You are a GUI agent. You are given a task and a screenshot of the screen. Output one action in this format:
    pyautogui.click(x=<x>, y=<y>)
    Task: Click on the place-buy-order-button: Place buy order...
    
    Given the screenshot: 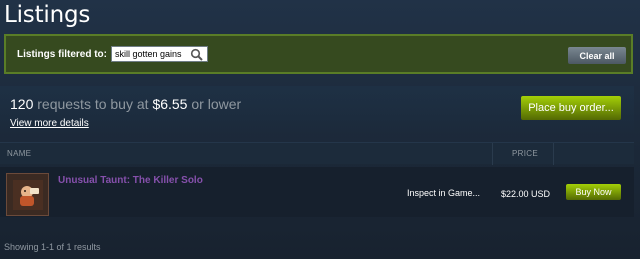 What is the action you would take?
    pyautogui.click(x=571, y=108)
    